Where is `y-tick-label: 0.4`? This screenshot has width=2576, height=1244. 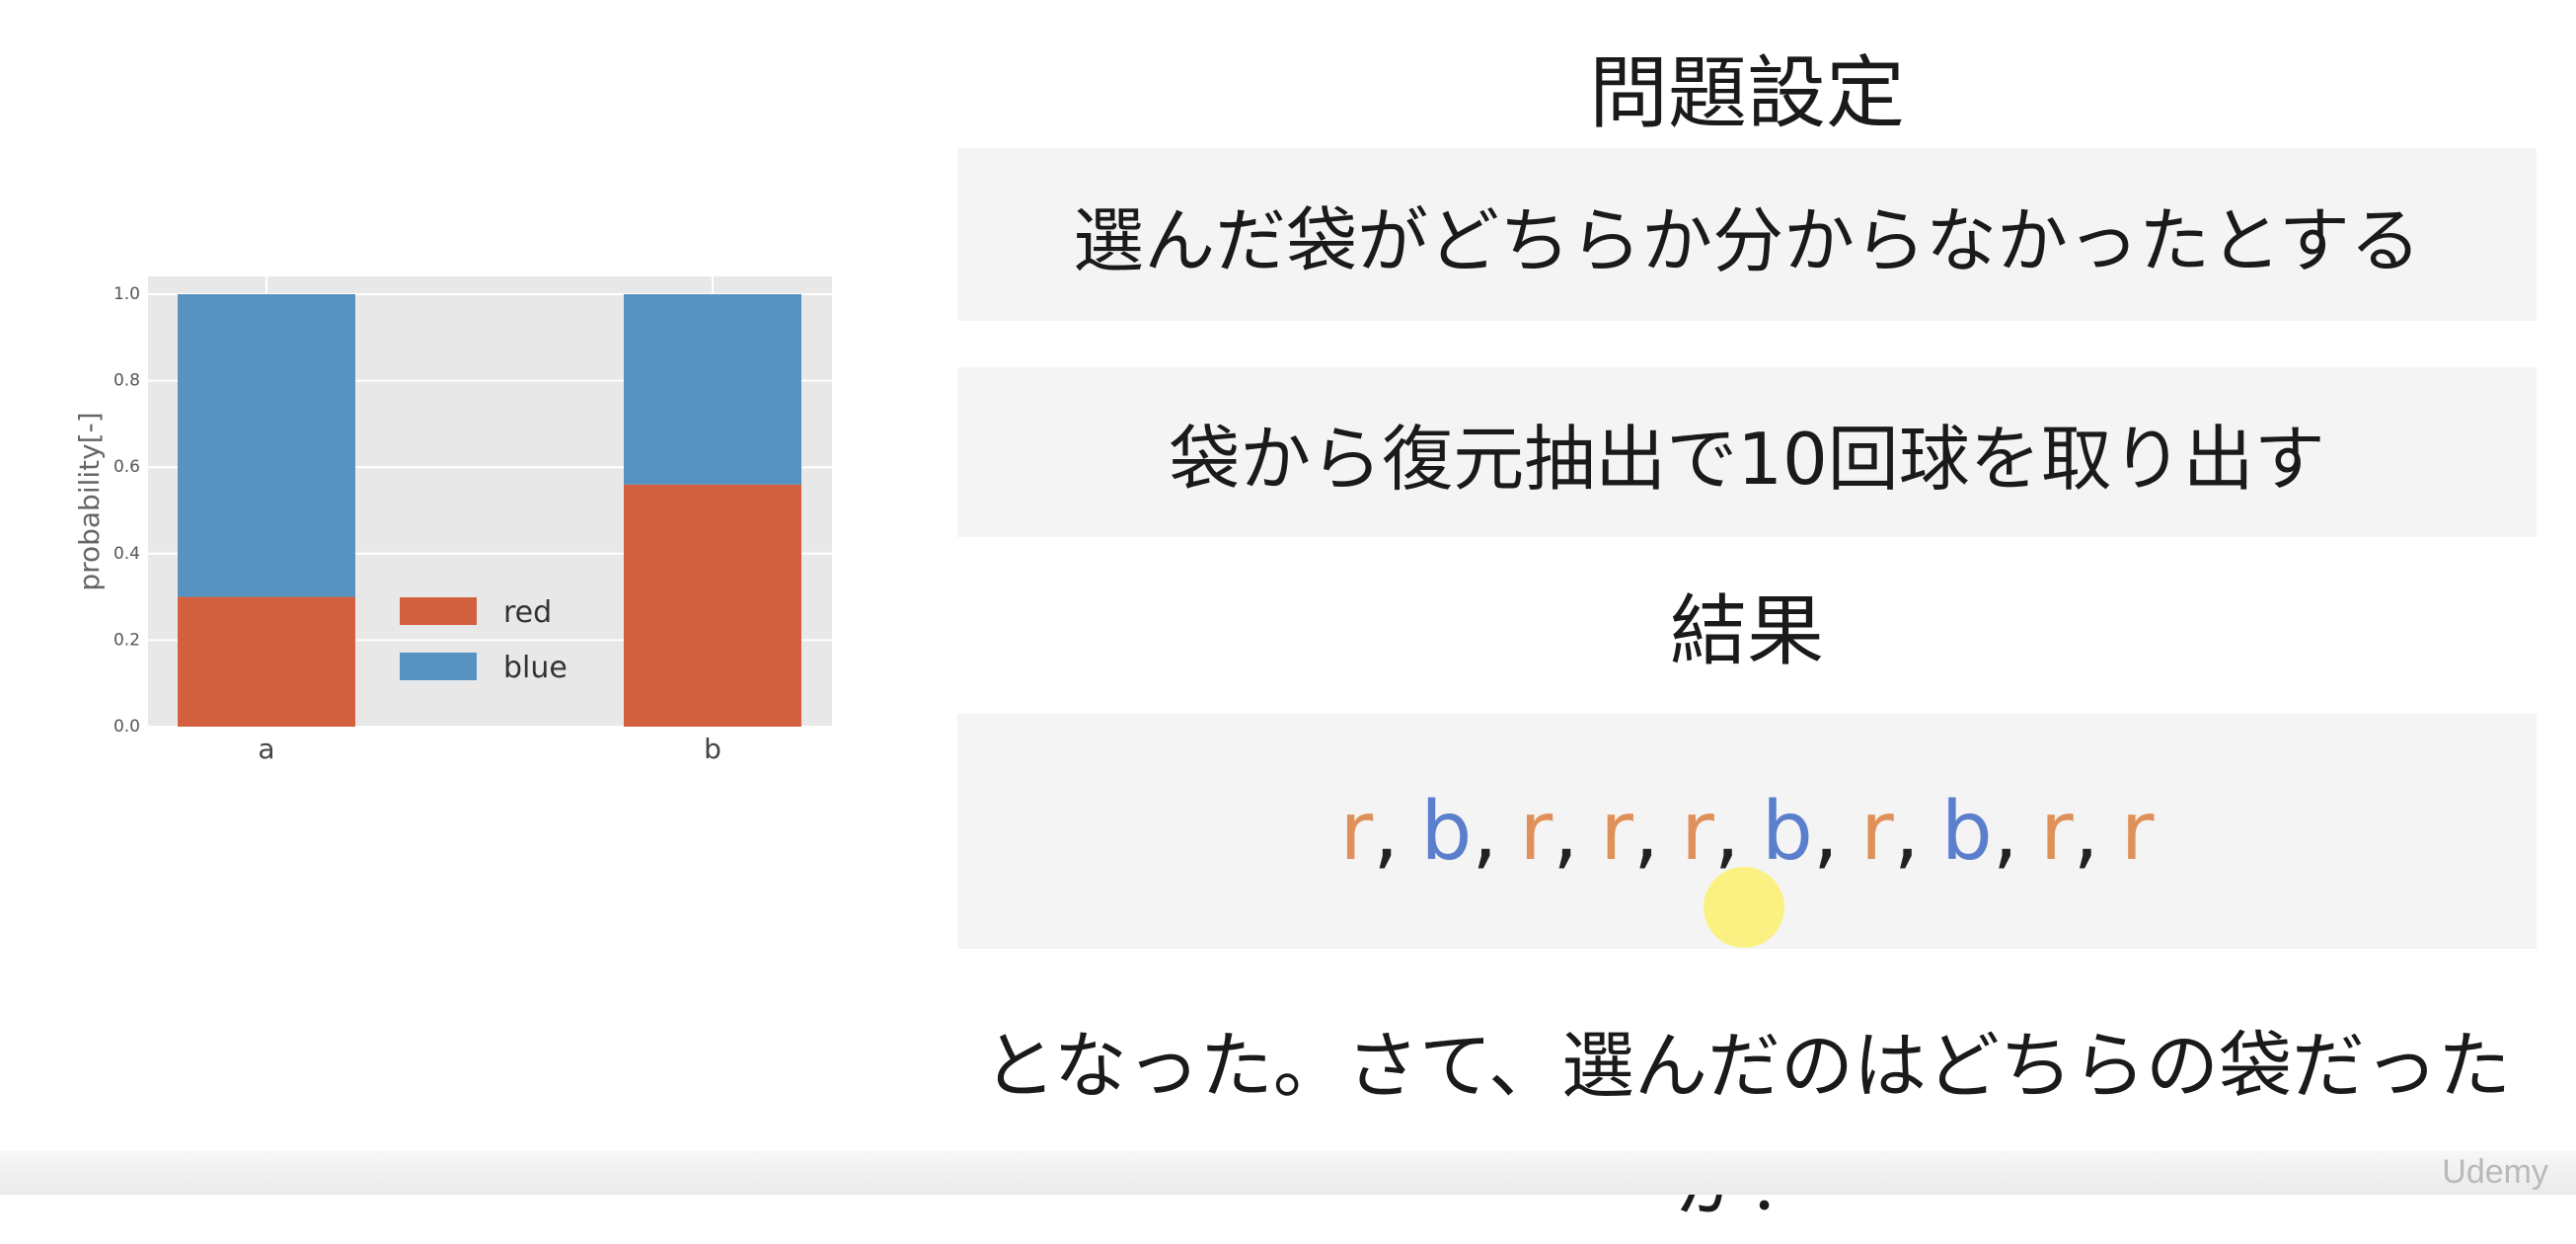
y-tick-label: 0.4 is located at coordinates (127, 554).